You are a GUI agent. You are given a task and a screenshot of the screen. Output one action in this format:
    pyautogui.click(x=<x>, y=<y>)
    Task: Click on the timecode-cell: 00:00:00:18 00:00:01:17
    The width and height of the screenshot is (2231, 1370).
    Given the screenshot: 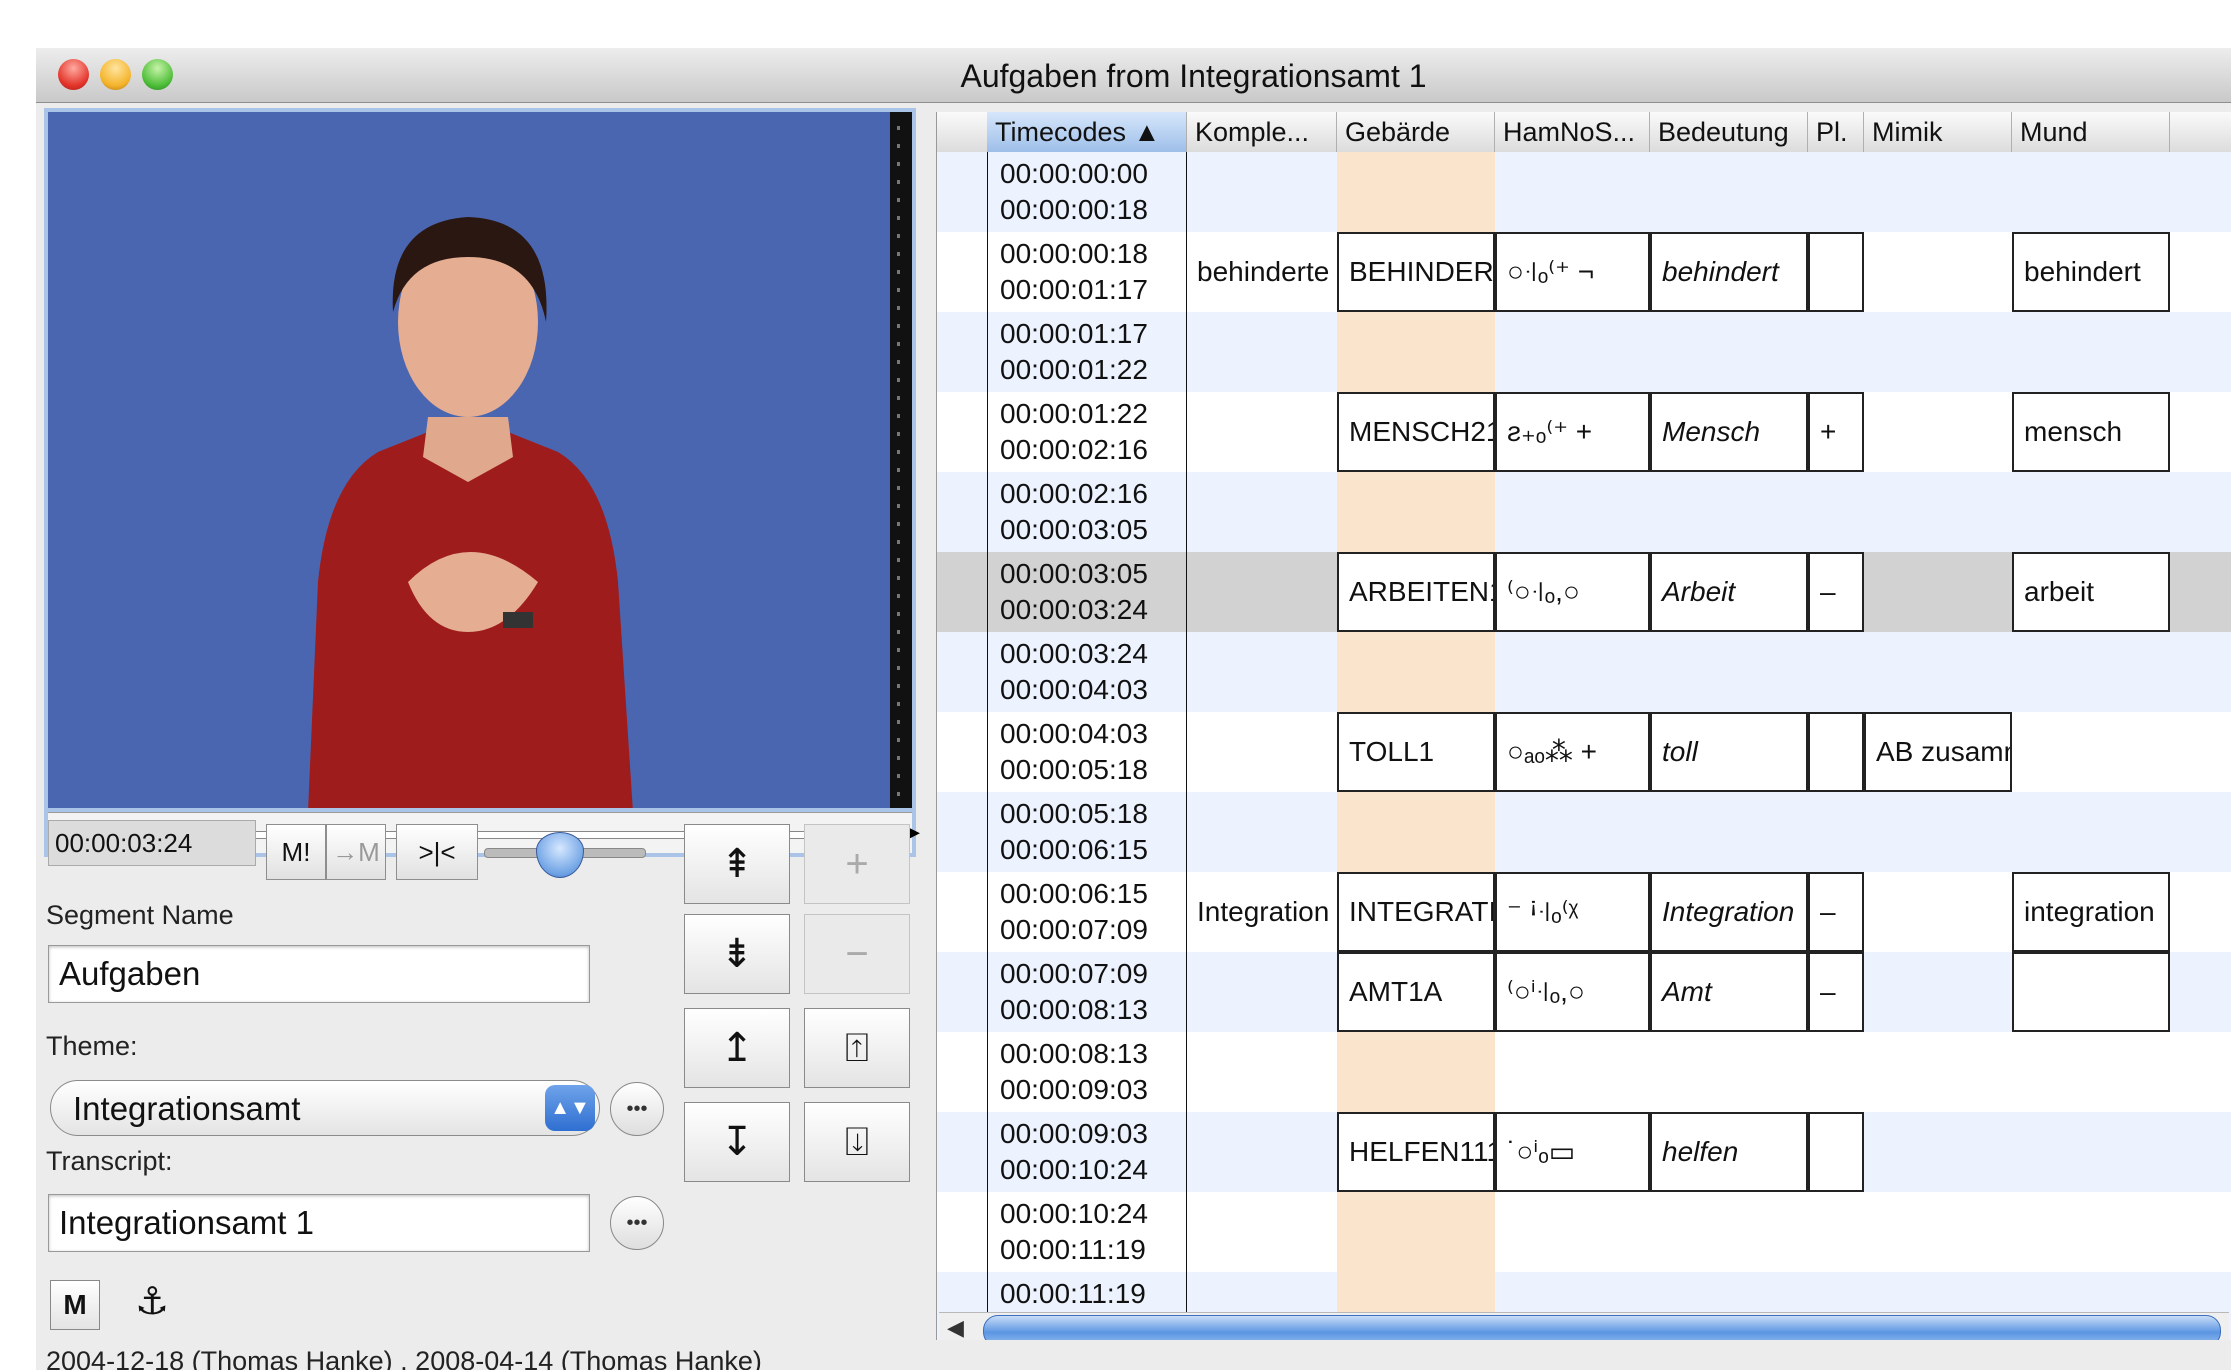 What is the action you would take?
    pyautogui.click(x=1087, y=272)
    